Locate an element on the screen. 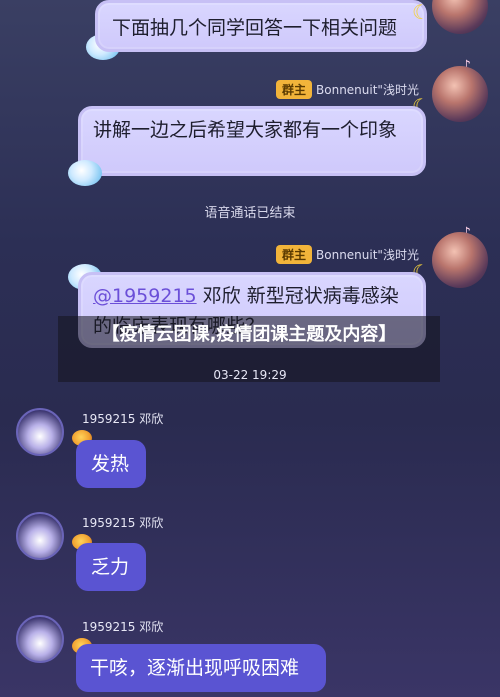 This screenshot has width=500, height=697. reply-text: 乏力 is located at coordinates (110, 567).